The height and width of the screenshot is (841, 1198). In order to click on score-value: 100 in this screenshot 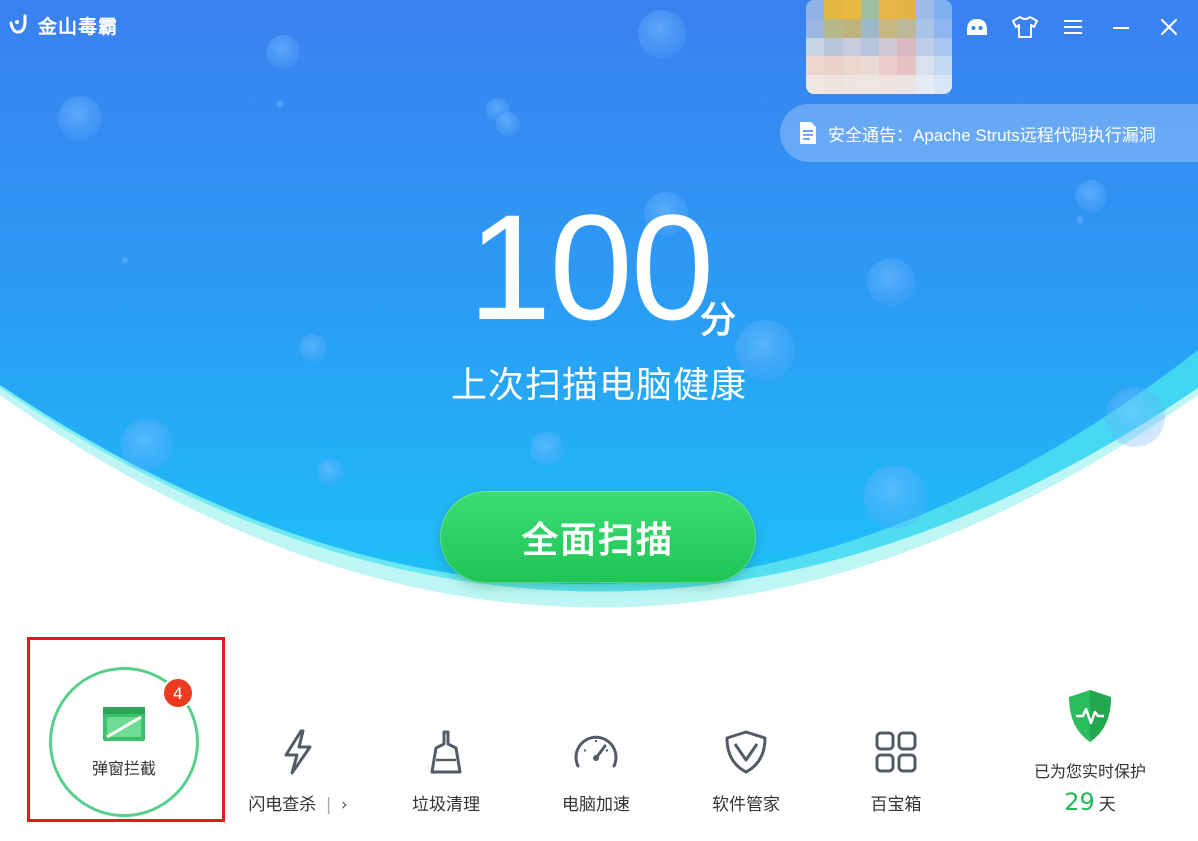, I will do `click(591, 267)`.